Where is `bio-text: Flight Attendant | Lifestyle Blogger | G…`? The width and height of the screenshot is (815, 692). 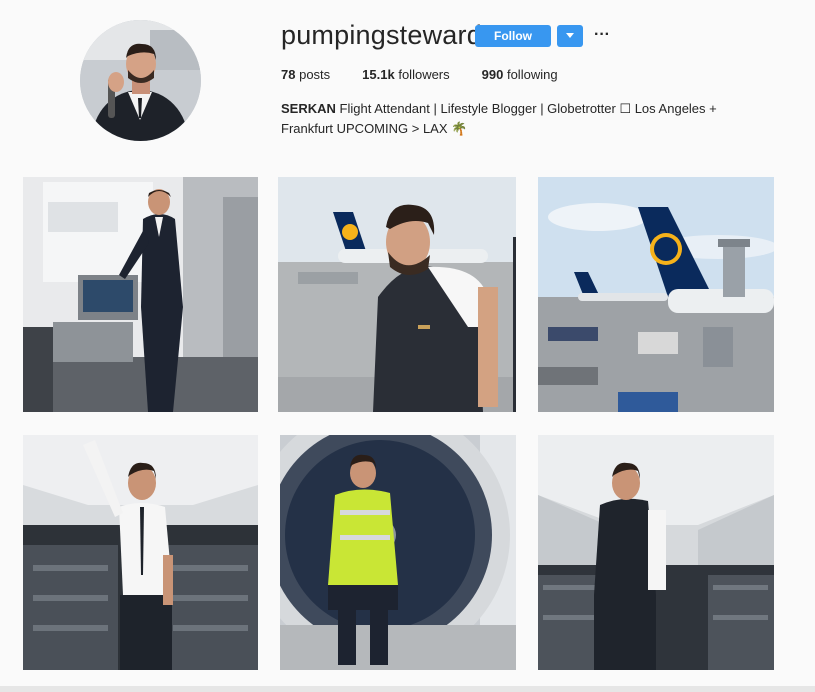
bio-text: Flight Attendant | Lifestyle Blogger | G… is located at coordinates (499, 118).